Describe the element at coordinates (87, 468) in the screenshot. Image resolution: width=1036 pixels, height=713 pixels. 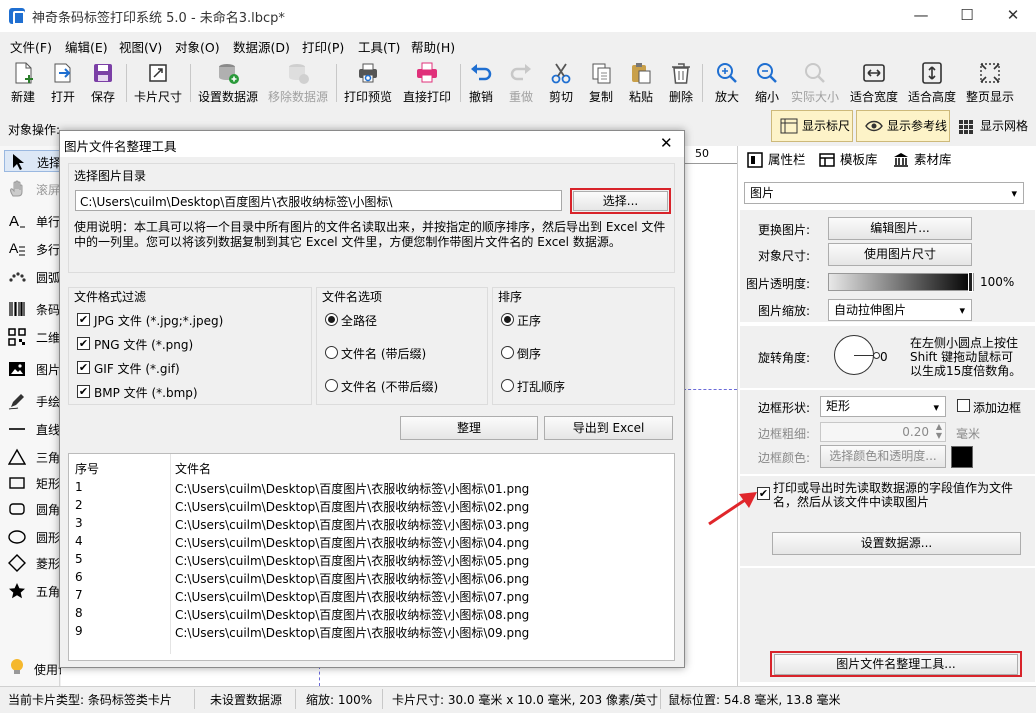
I see `column-header-index: 序号` at that location.